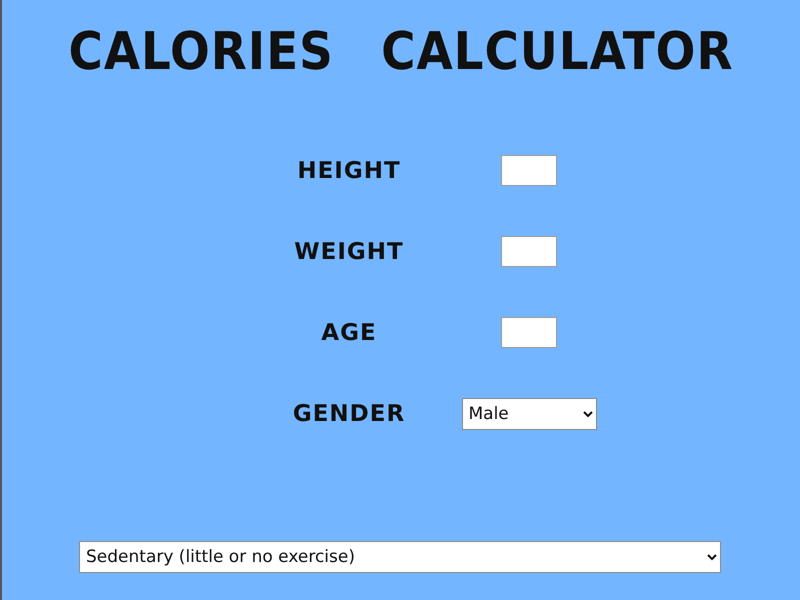 The height and width of the screenshot is (600, 800). What do you see at coordinates (529, 414) in the screenshot?
I see `gender-select: Male` at bounding box center [529, 414].